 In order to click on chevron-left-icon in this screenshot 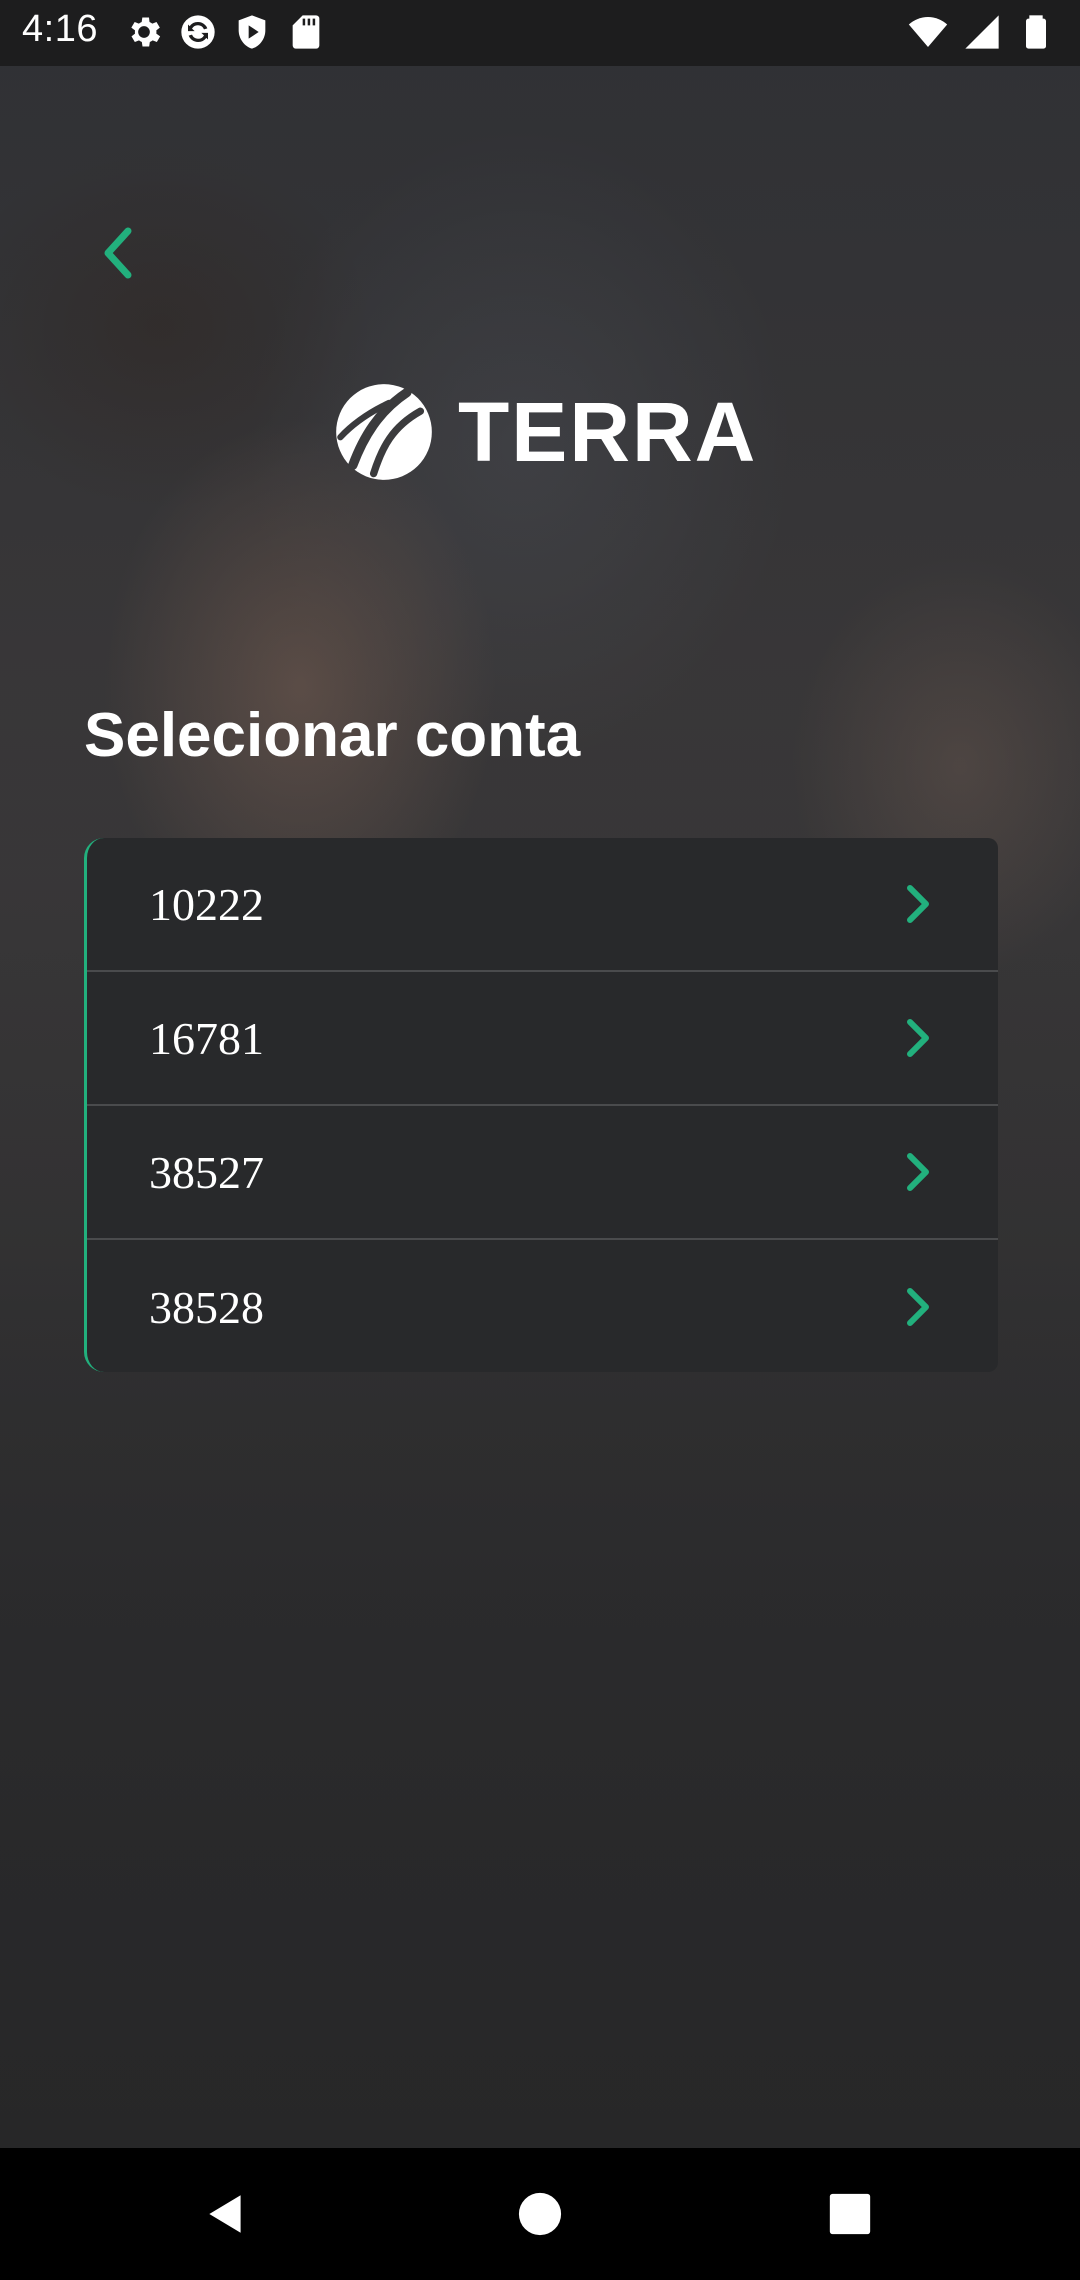, I will do `click(118, 253)`.